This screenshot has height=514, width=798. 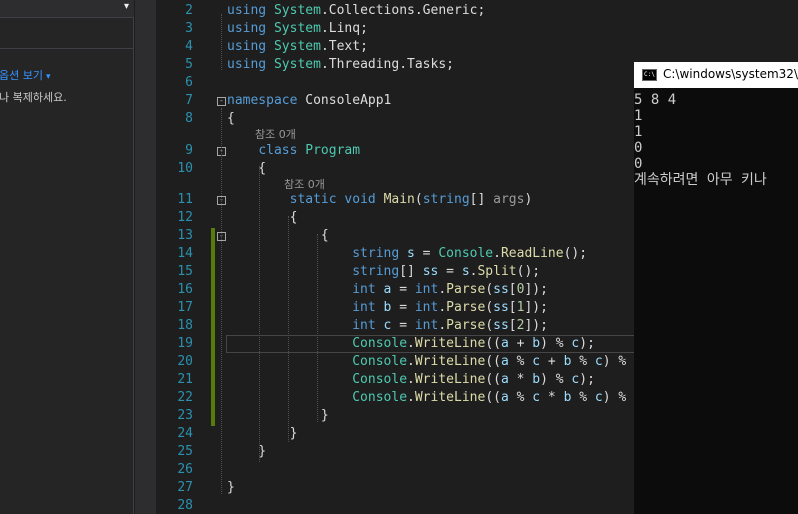 I want to click on code-text: using System.Collections.Generic;, so click(x=356, y=10).